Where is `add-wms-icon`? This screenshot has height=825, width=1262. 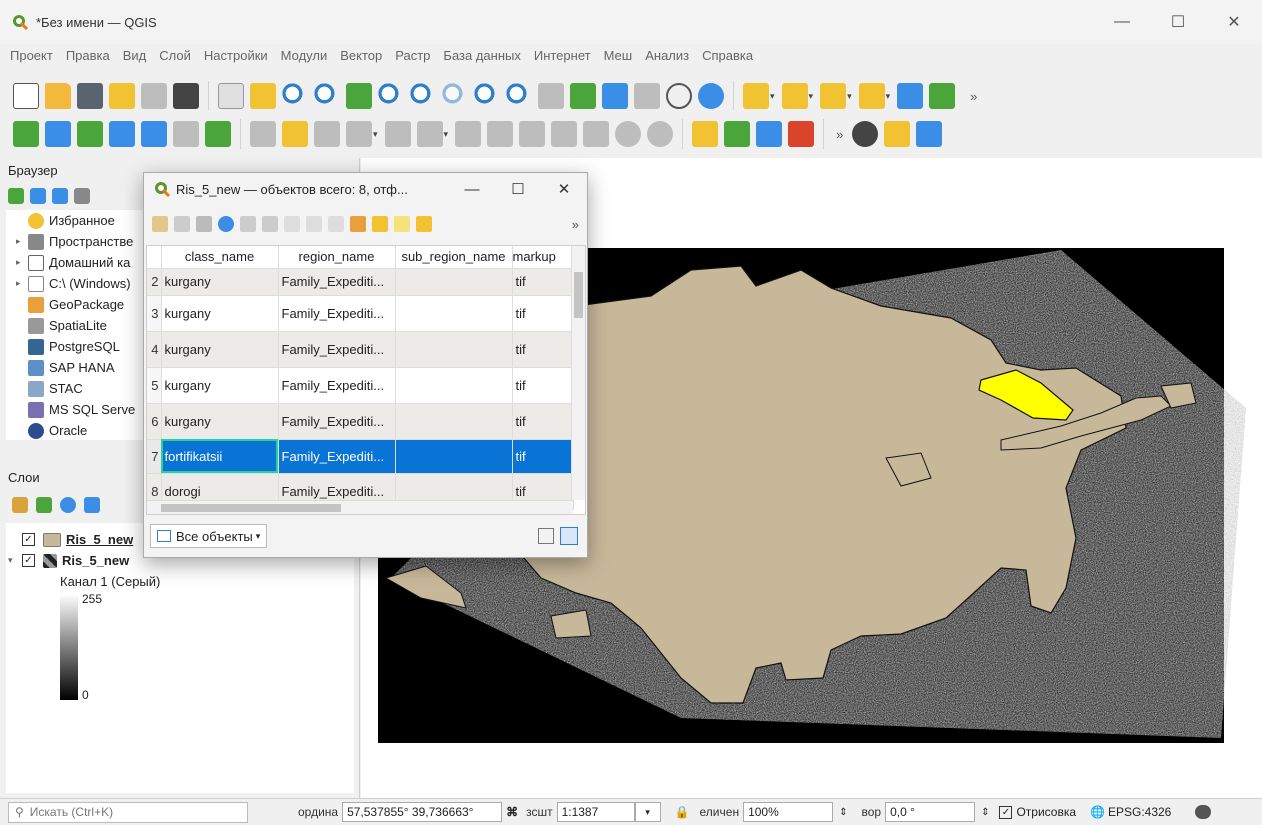
add-wms-icon is located at coordinates (186, 134).